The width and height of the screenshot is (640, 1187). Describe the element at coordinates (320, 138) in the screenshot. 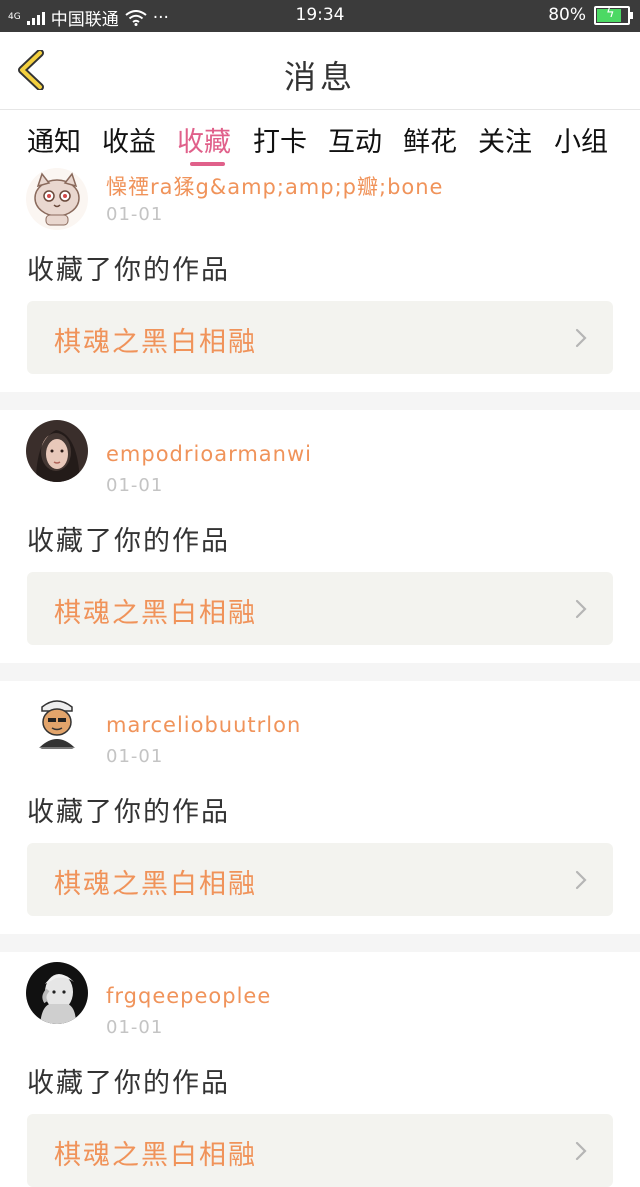

I see `tab-bar: 通知 收益 收藏 打卡 互动 鲜花 关注 小组` at that location.